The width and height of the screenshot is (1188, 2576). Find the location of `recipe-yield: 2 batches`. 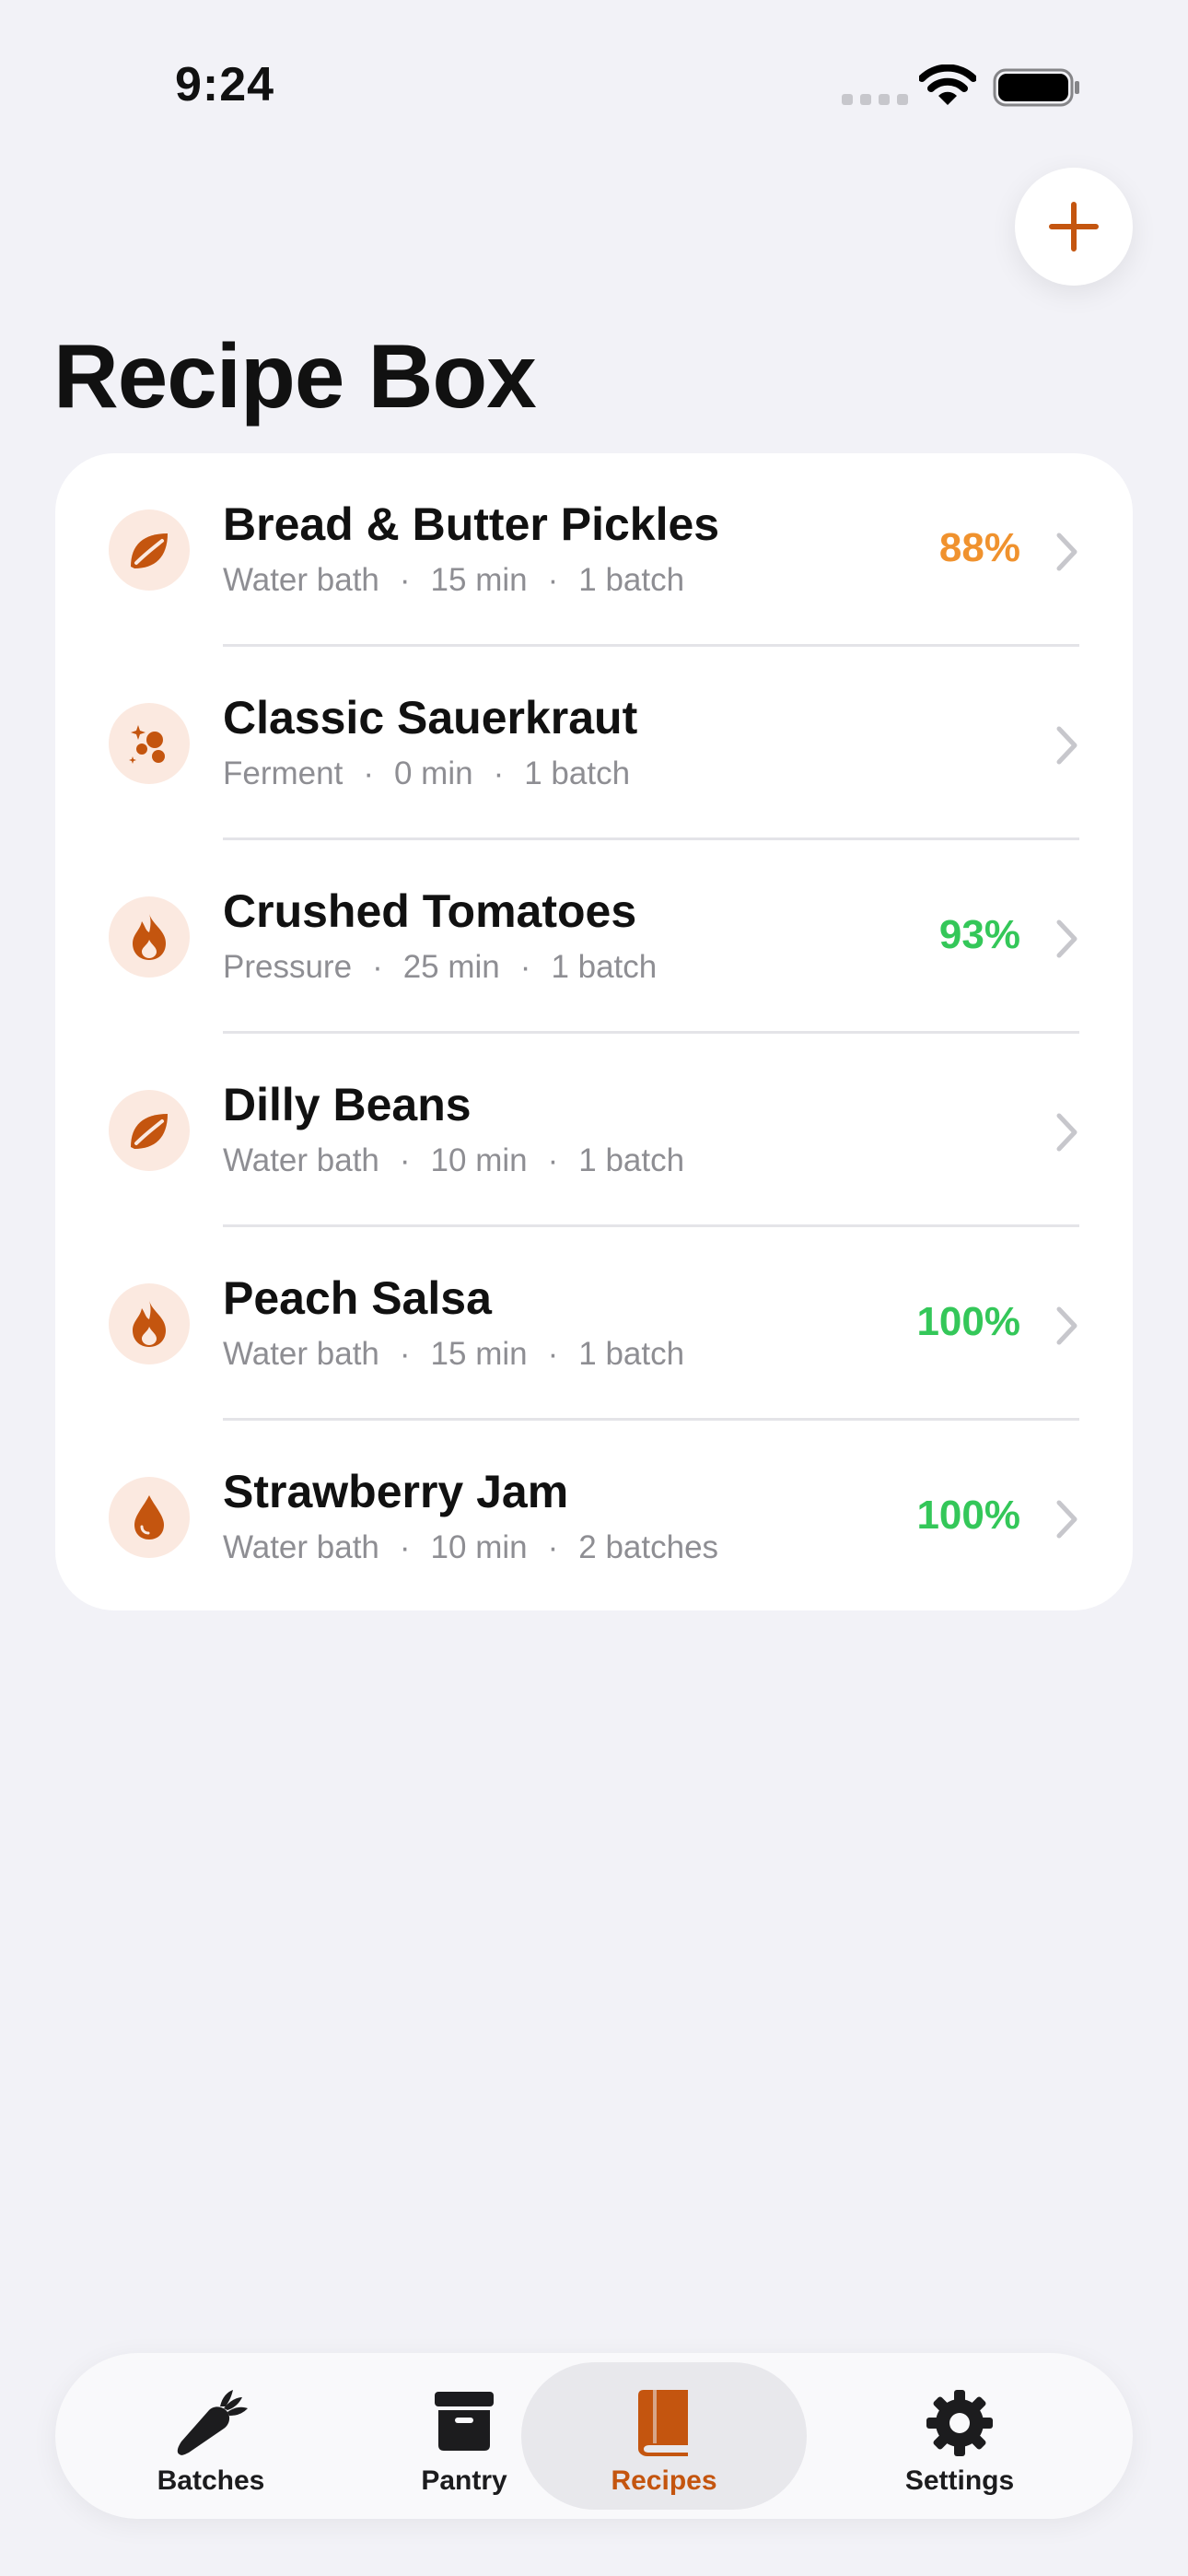

recipe-yield: 2 batches is located at coordinates (648, 1547).